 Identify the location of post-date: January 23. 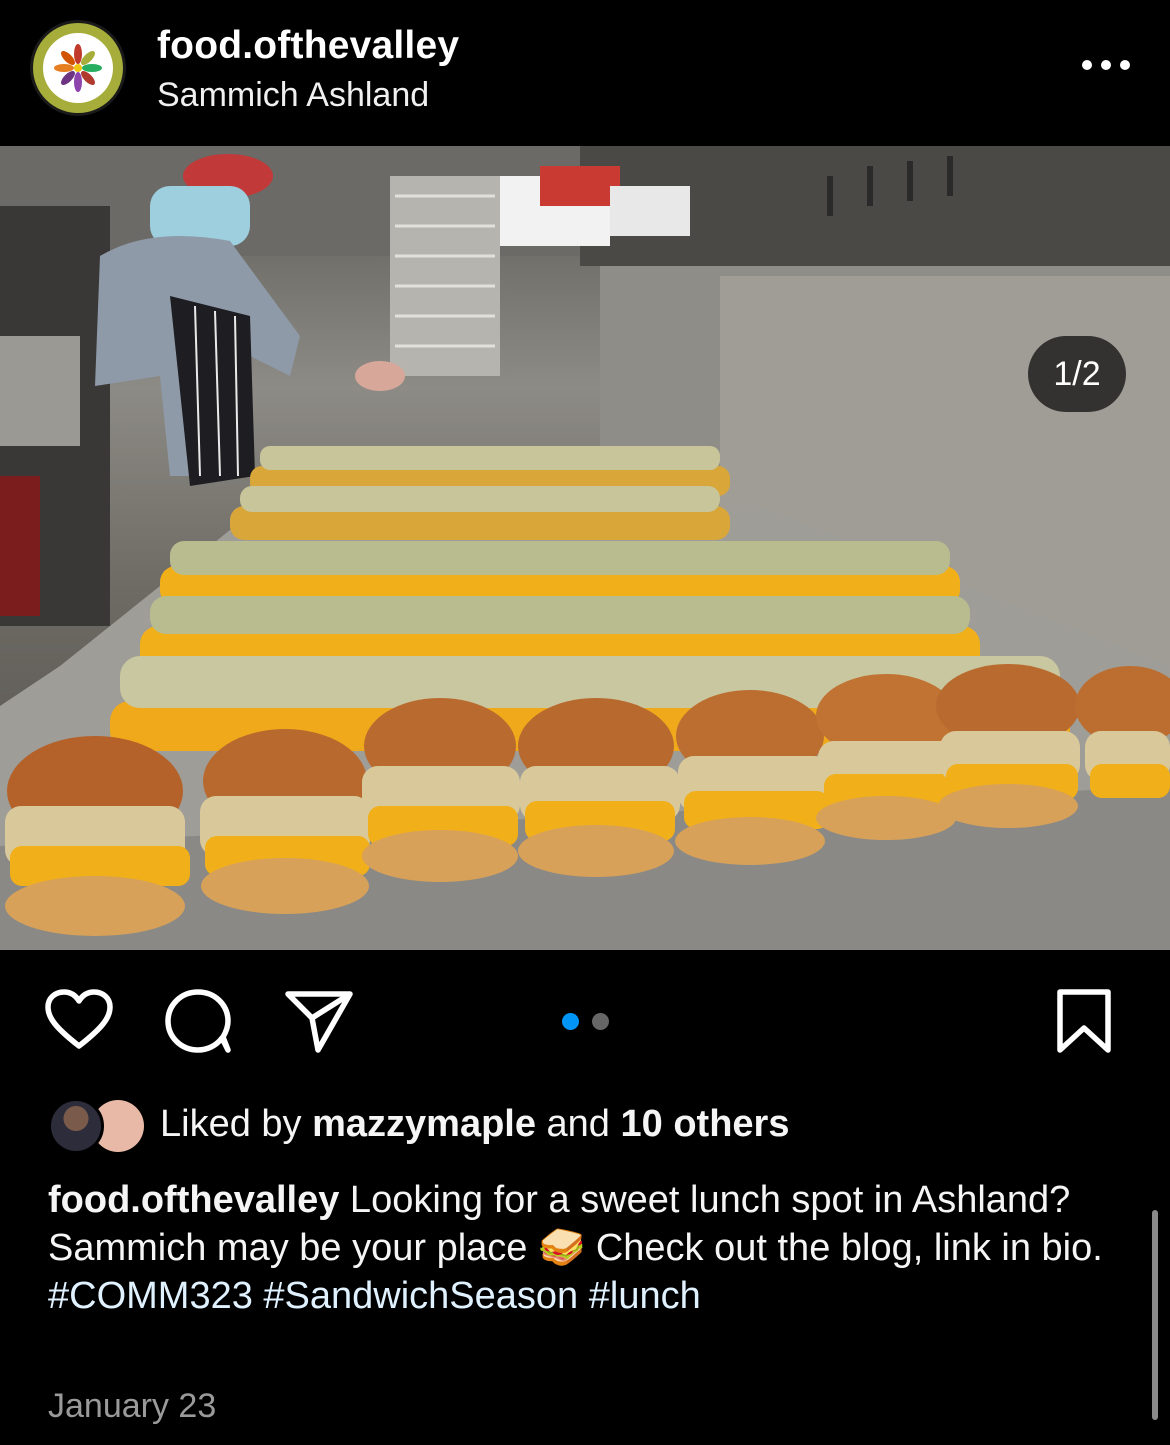
(132, 1406).